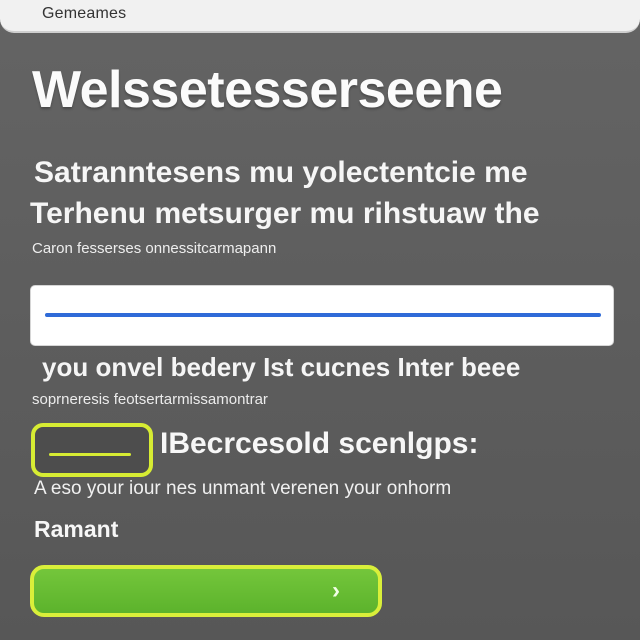  Describe the element at coordinates (267, 90) in the screenshot. I see `page-title: Welssetesserseene` at that location.